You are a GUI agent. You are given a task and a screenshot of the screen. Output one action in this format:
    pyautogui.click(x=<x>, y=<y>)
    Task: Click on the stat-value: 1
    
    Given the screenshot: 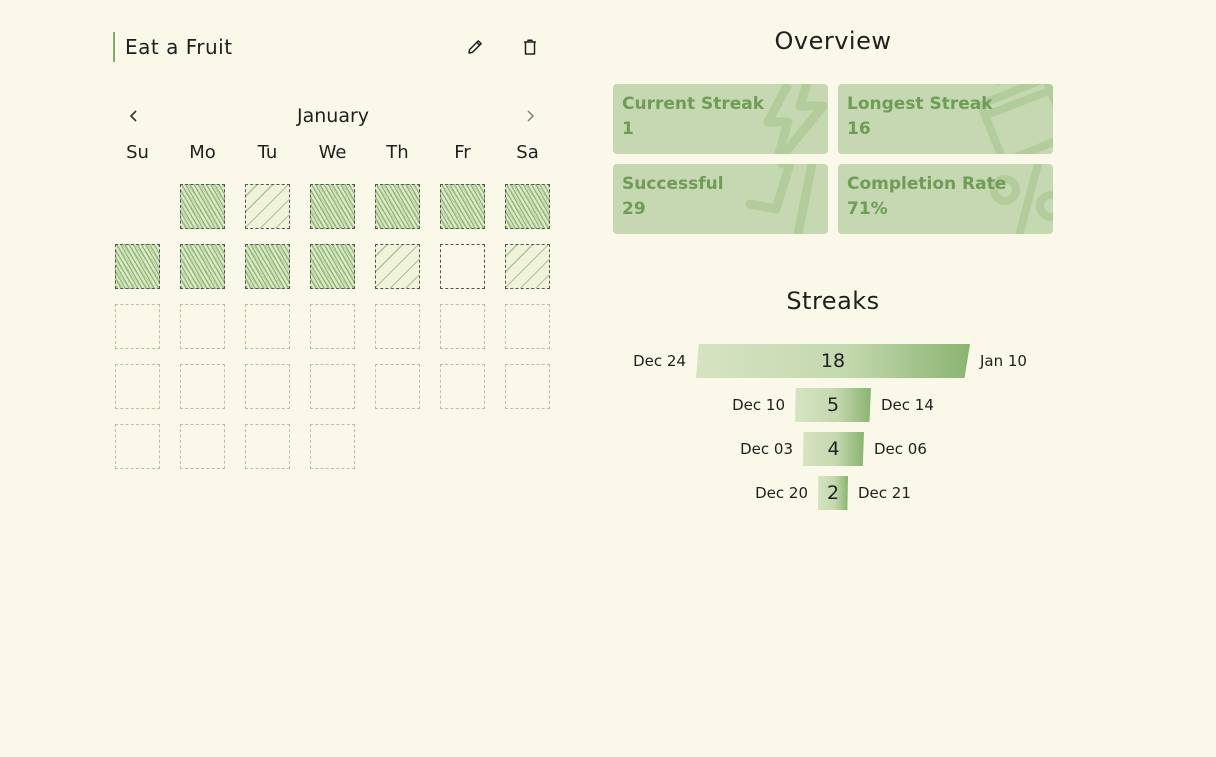 What is the action you would take?
    pyautogui.click(x=628, y=129)
    